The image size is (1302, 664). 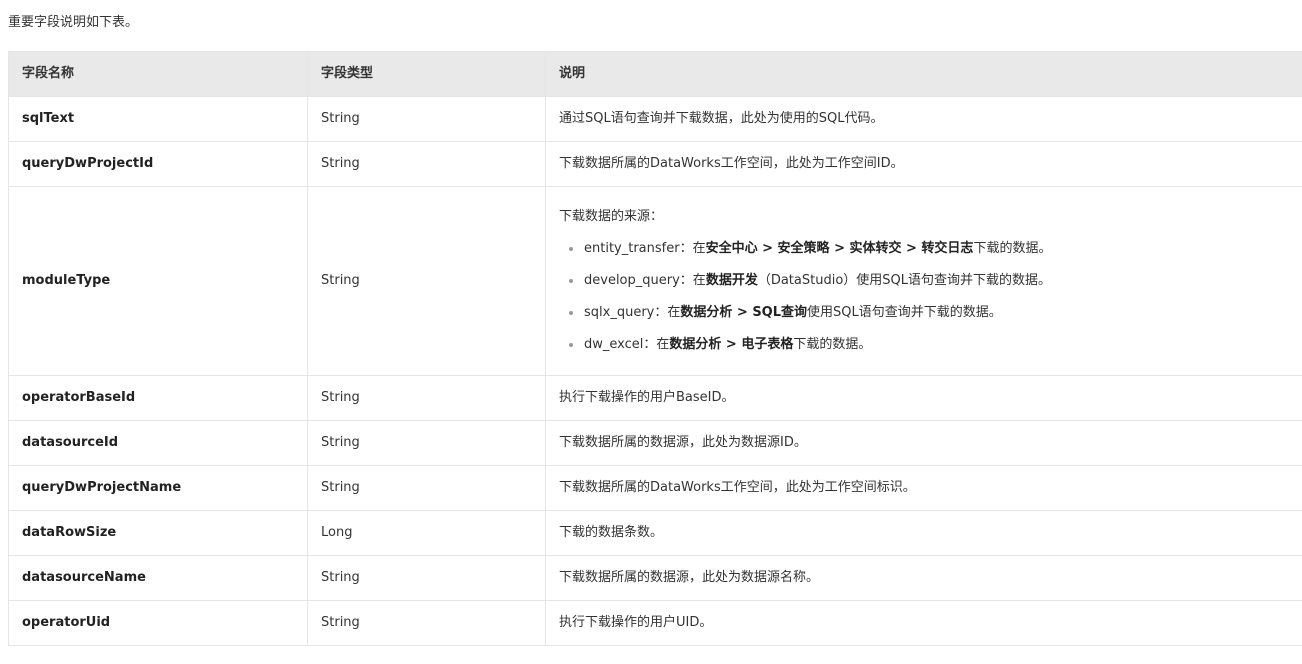 I want to click on item-menu-path: 安全中心 > 安全策略 > 实体转交 > 转交日志, so click(x=839, y=248).